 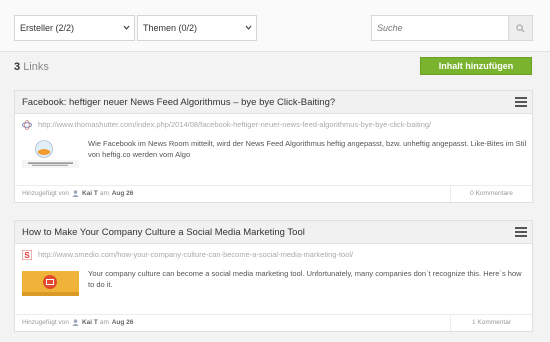 I want to click on smedio-favicon-icon: S, so click(x=27, y=255).